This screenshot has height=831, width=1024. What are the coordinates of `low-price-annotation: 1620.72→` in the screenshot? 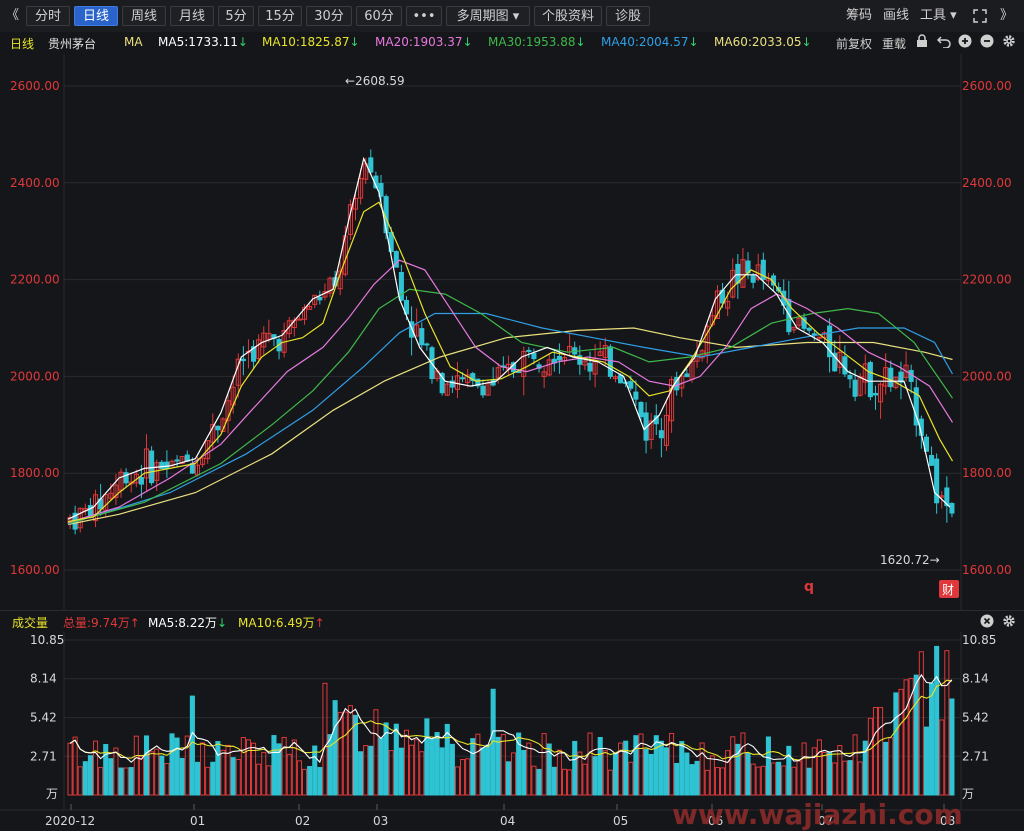 It's located at (910, 560).